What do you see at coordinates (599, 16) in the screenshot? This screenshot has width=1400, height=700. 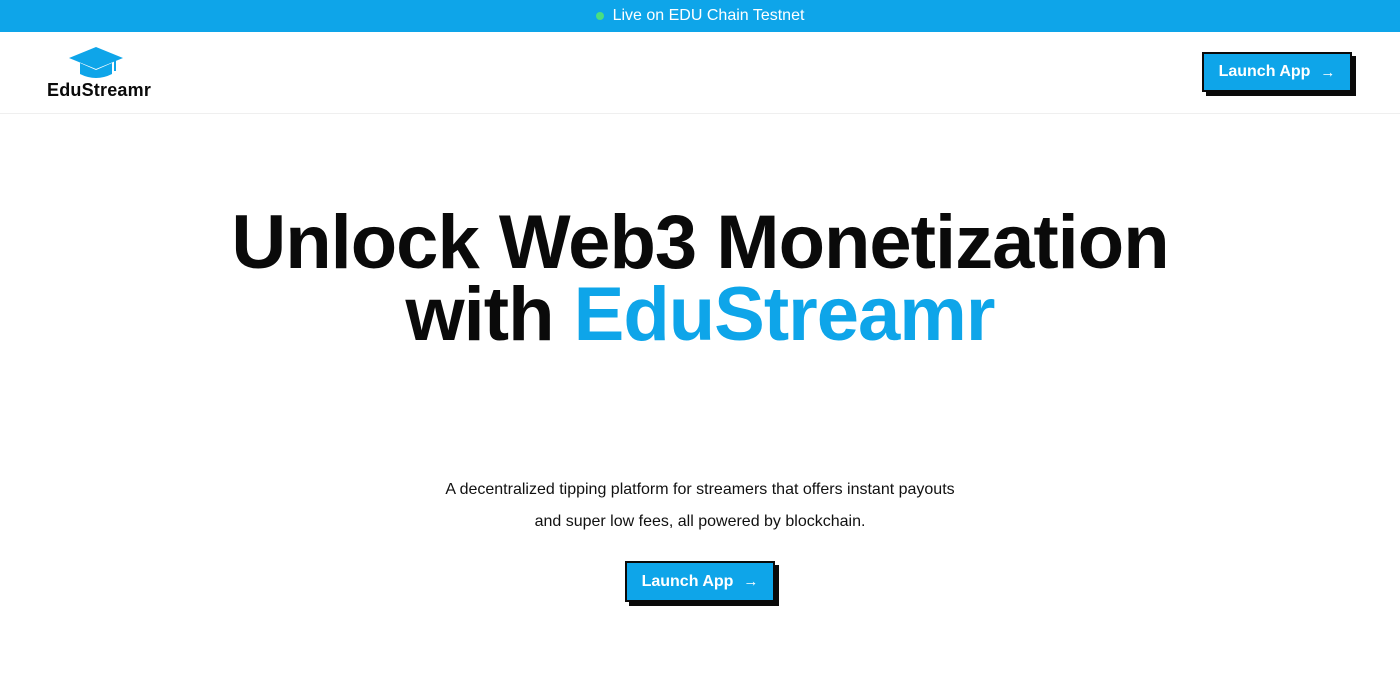 I see `live-status-dot` at bounding box center [599, 16].